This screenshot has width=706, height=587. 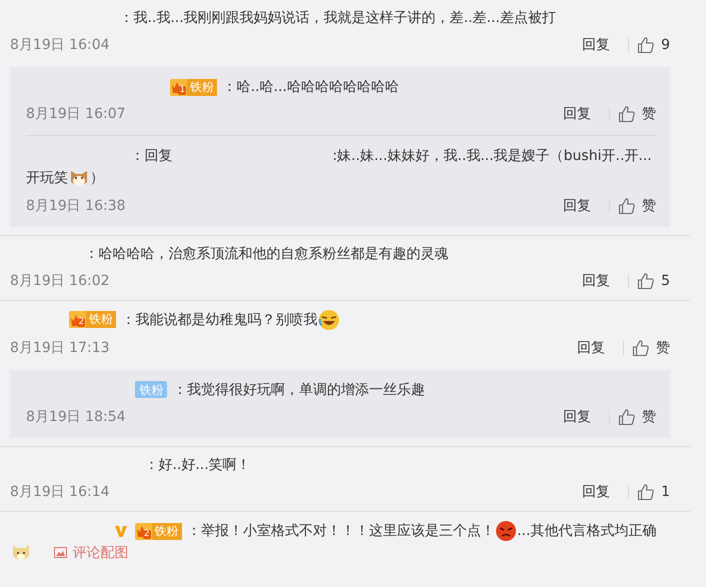 I want to click on comment-text: ：我觉得很好玩啊，单调的增添一丝乐趣, so click(x=298, y=390).